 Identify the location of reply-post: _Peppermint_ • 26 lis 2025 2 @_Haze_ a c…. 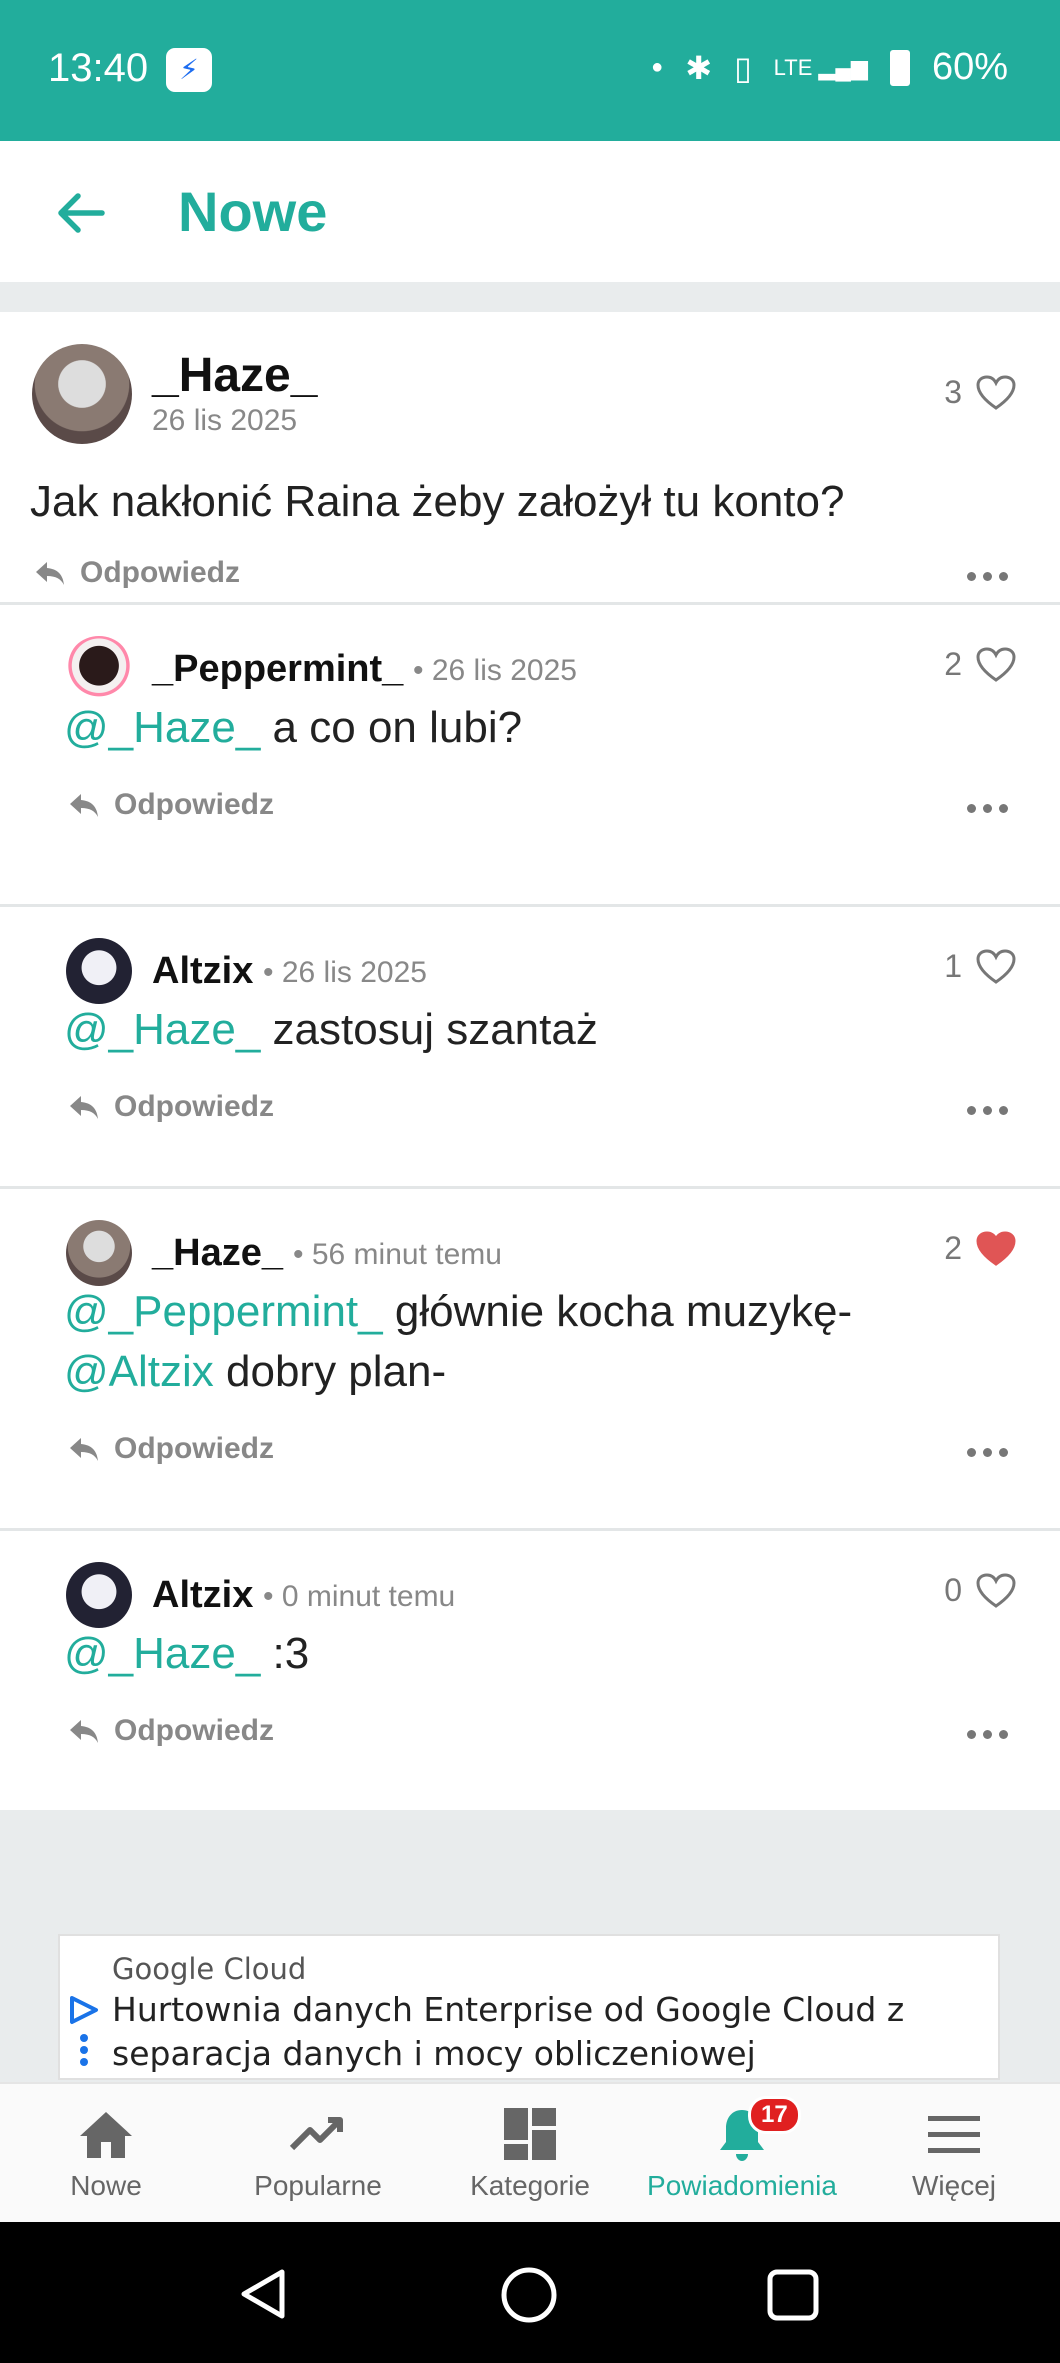
(530, 753).